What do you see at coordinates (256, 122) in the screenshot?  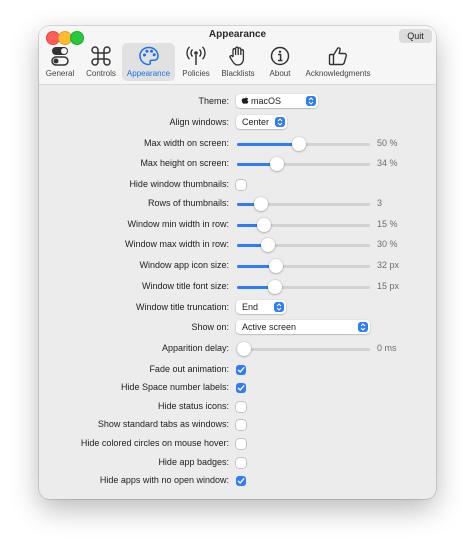 I see `align-windows-value: Center` at bounding box center [256, 122].